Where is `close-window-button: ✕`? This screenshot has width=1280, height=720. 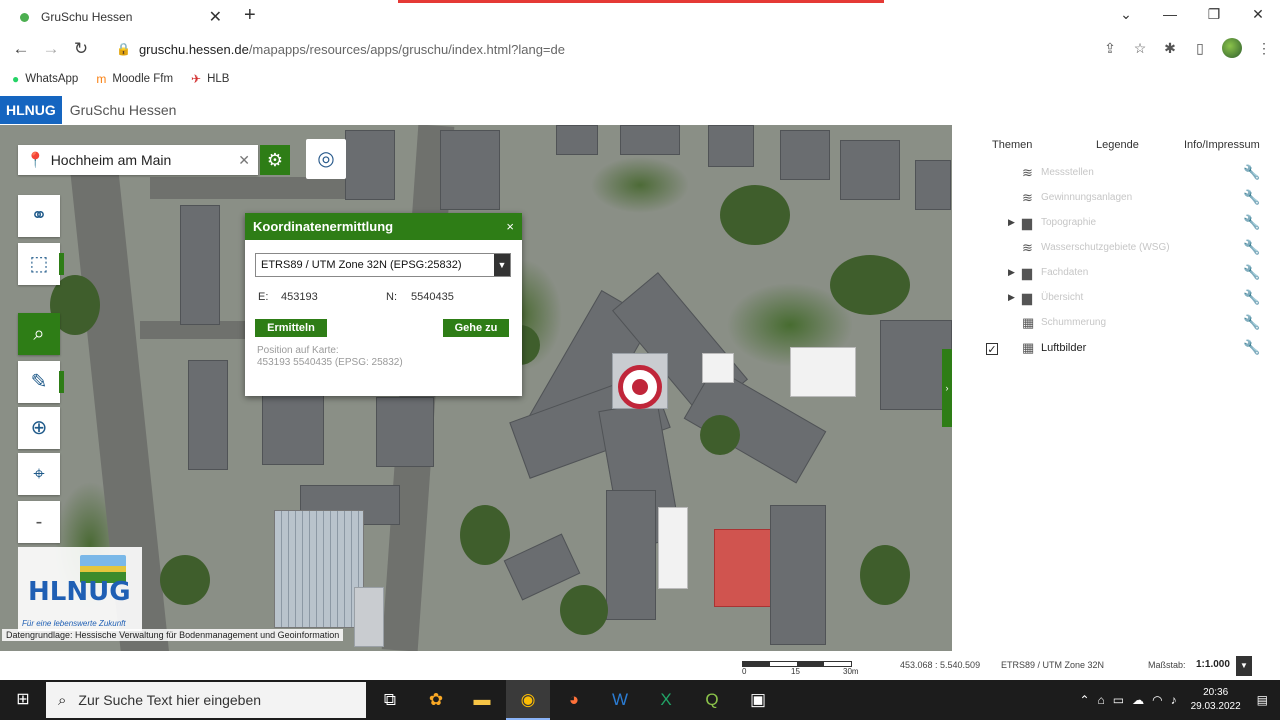 close-window-button: ✕ is located at coordinates (1258, 15).